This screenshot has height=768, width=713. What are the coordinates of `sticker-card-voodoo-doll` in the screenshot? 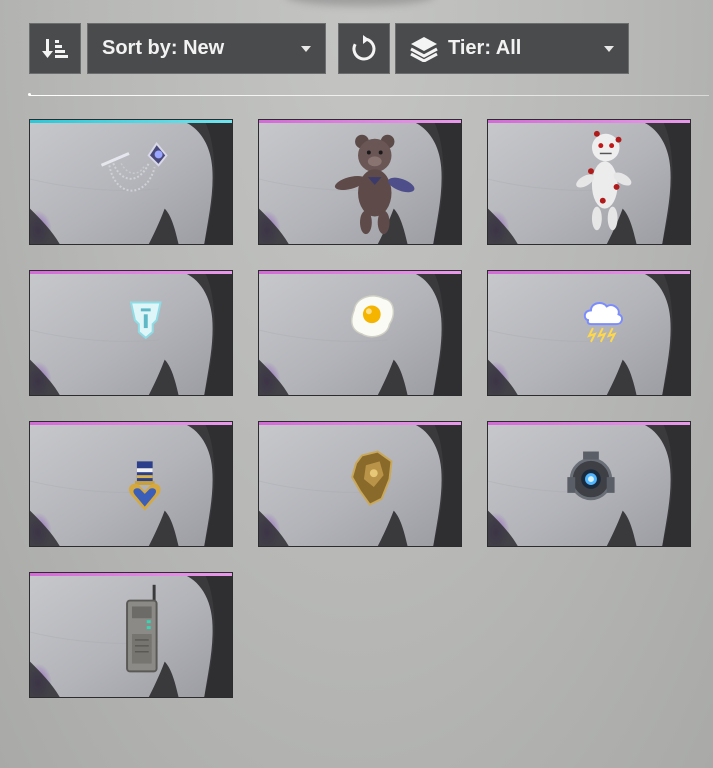 It's located at (589, 182).